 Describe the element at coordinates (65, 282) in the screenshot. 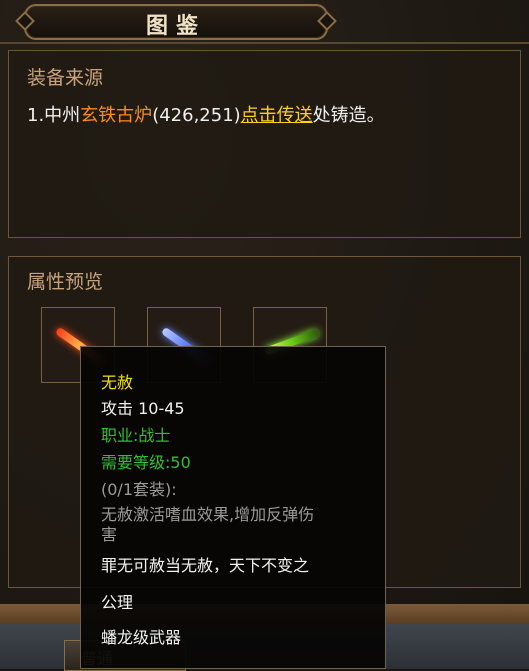

I see `attribute-heading: 属性预览` at that location.